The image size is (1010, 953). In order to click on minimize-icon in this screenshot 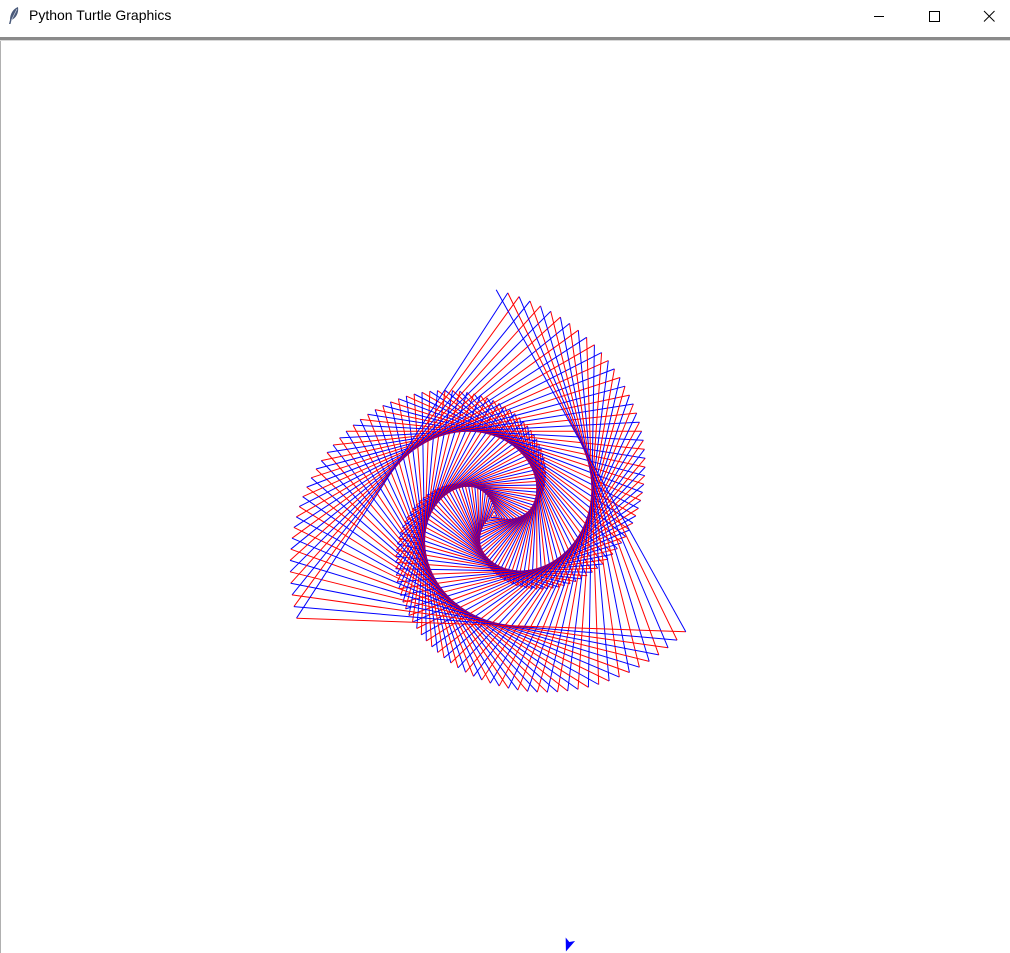, I will do `click(879, 16)`.